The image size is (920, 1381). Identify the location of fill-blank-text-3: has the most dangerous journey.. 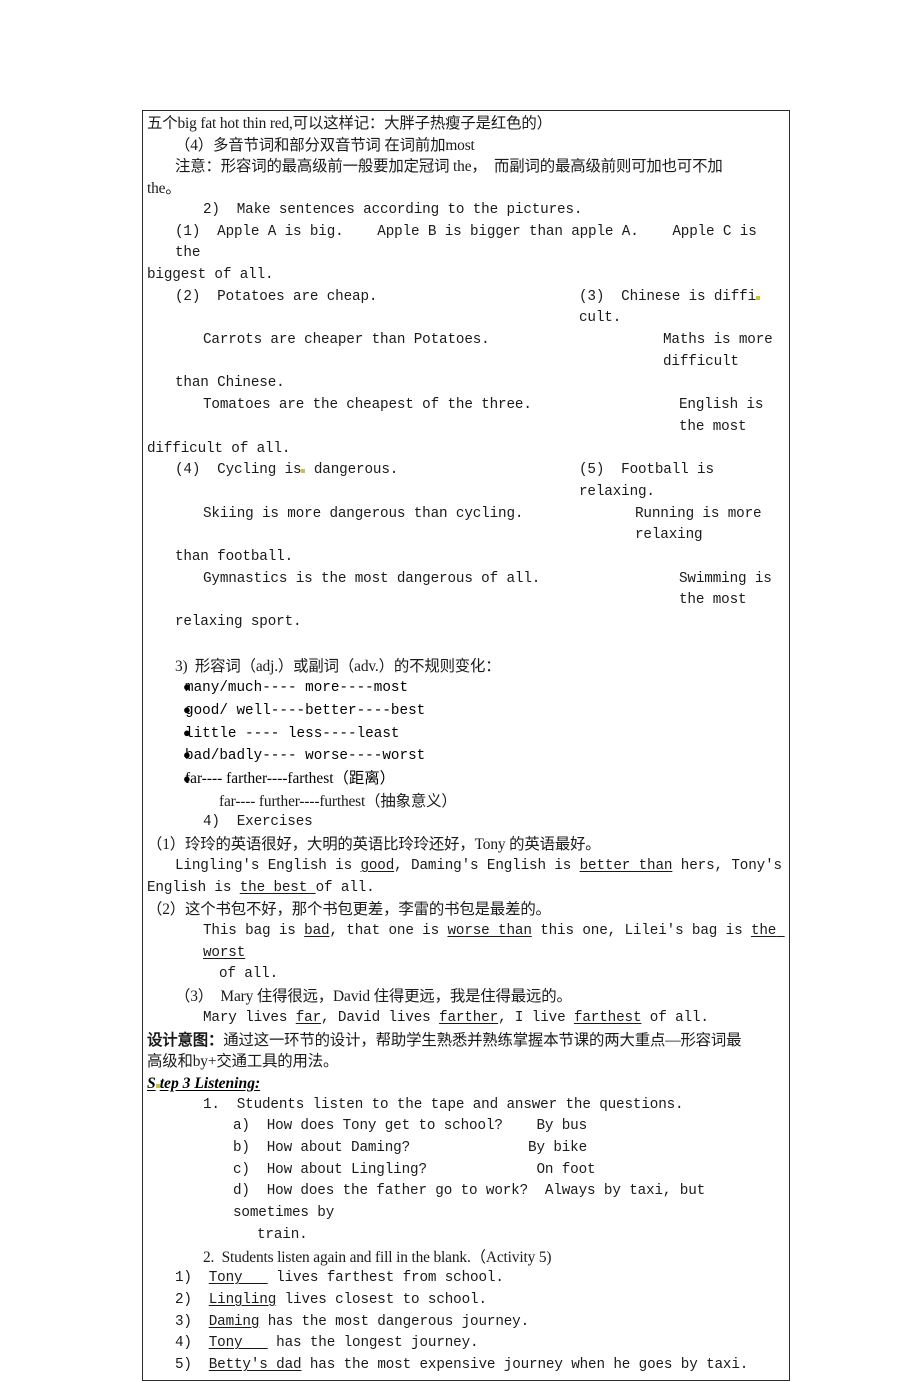
(394, 1321).